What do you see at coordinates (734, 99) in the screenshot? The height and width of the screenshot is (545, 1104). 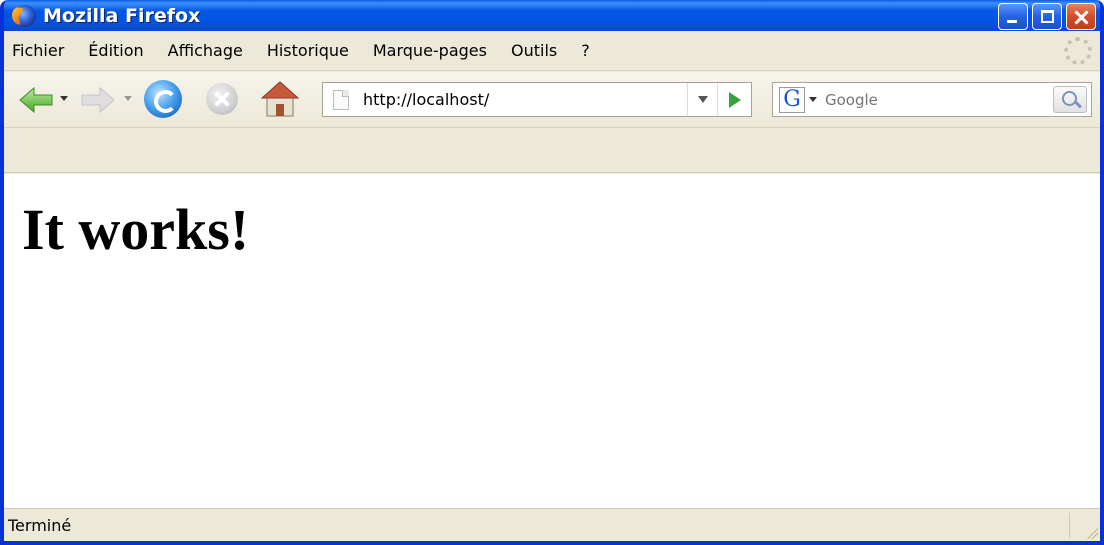 I see `go-button` at bounding box center [734, 99].